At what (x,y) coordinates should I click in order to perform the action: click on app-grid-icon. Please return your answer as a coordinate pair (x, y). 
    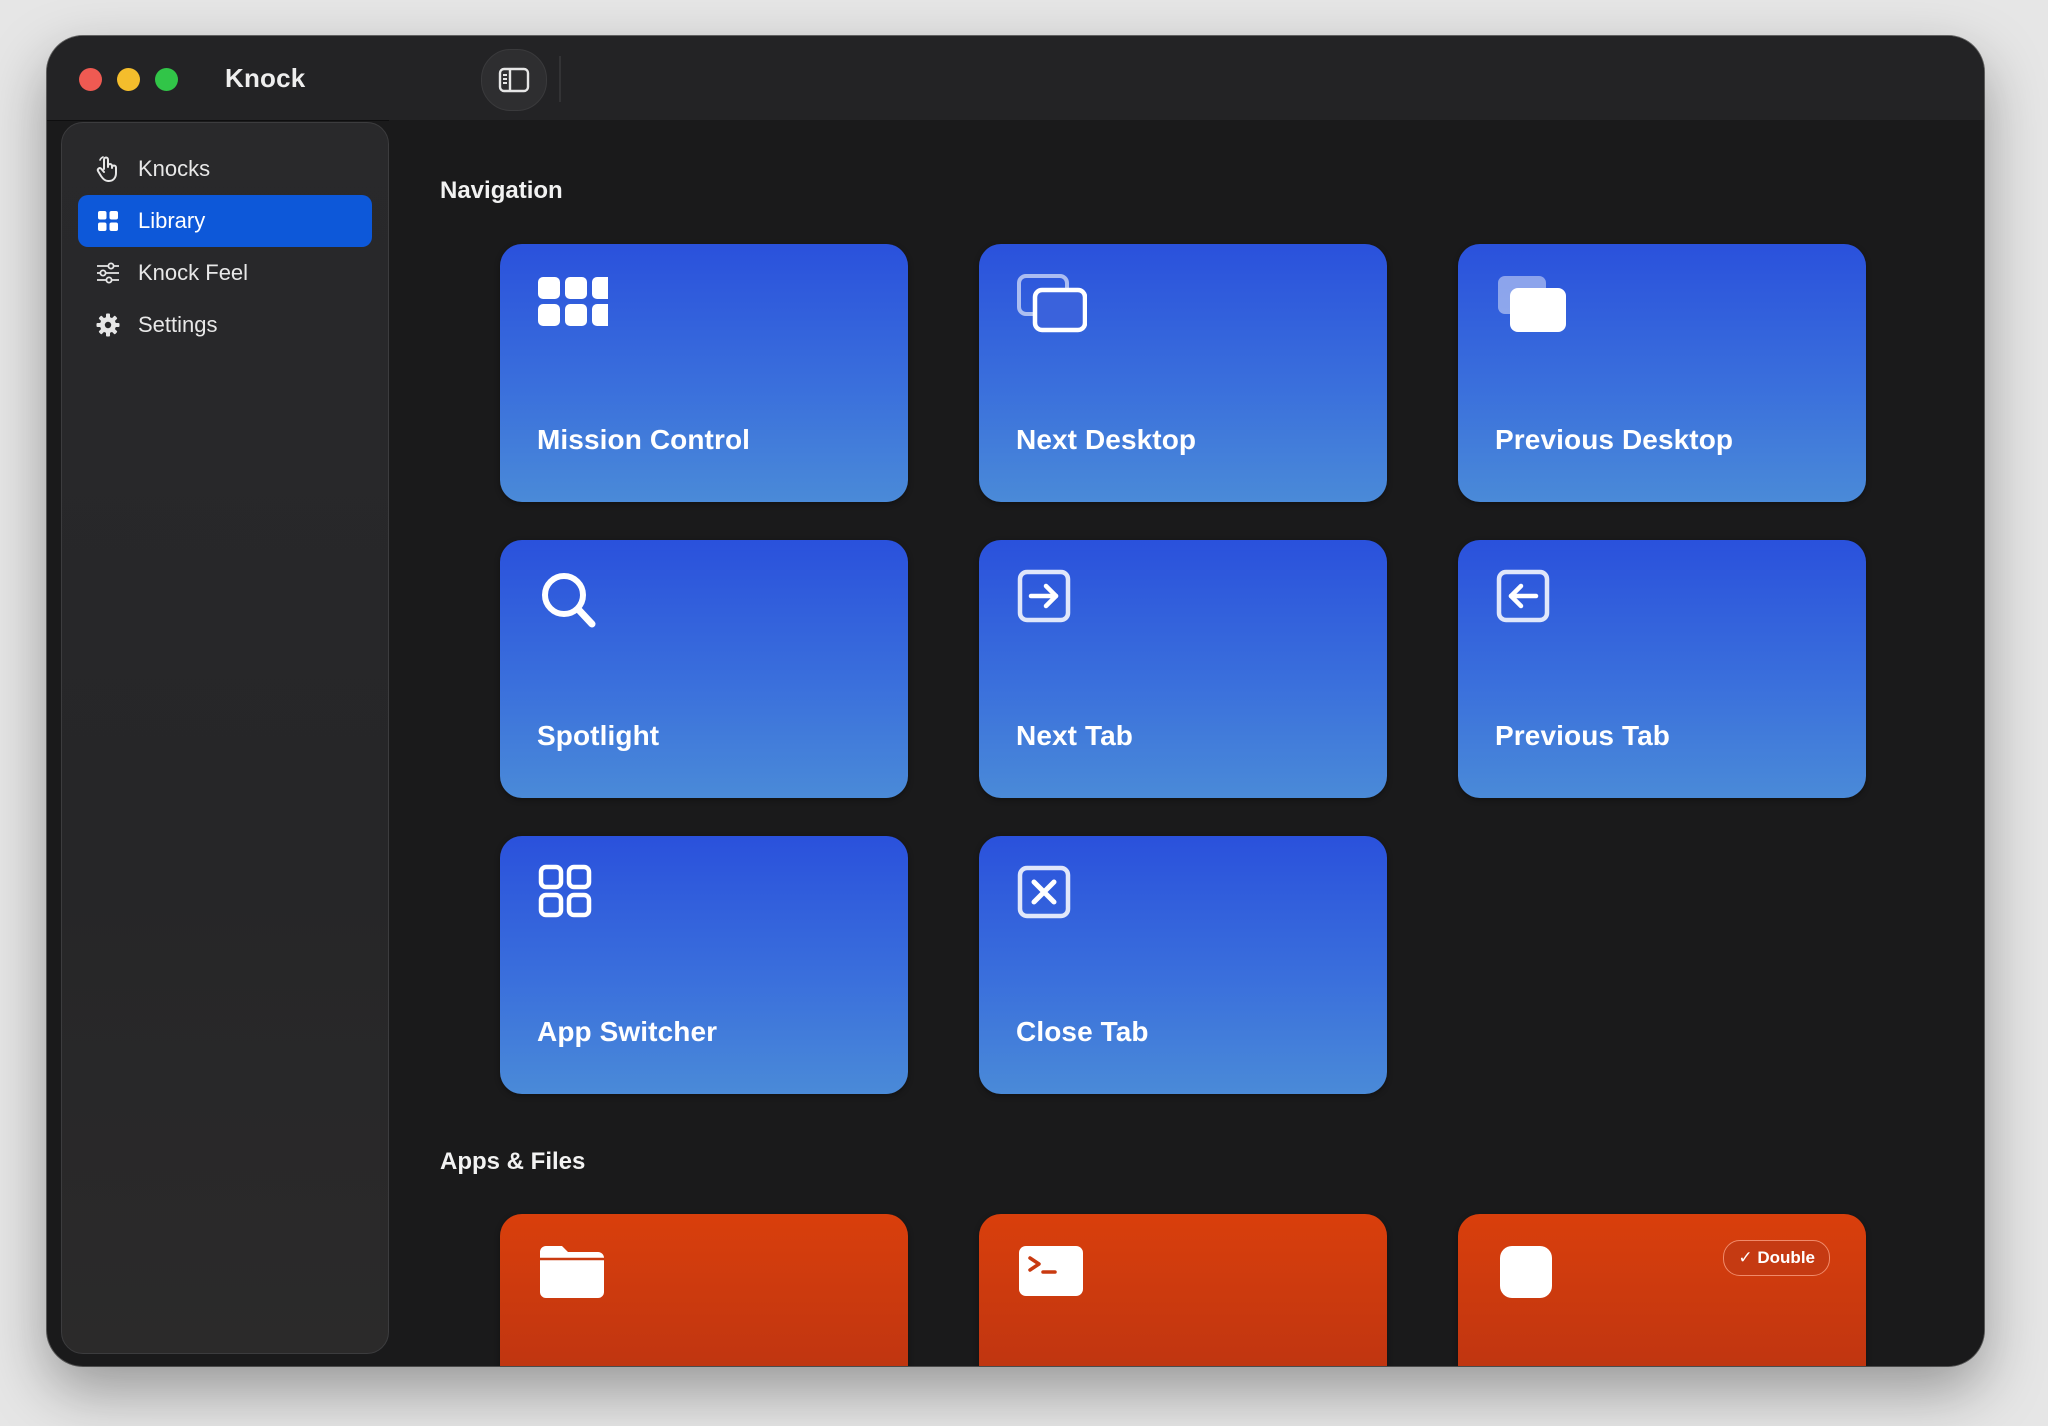
    Looking at the image, I should click on (565, 891).